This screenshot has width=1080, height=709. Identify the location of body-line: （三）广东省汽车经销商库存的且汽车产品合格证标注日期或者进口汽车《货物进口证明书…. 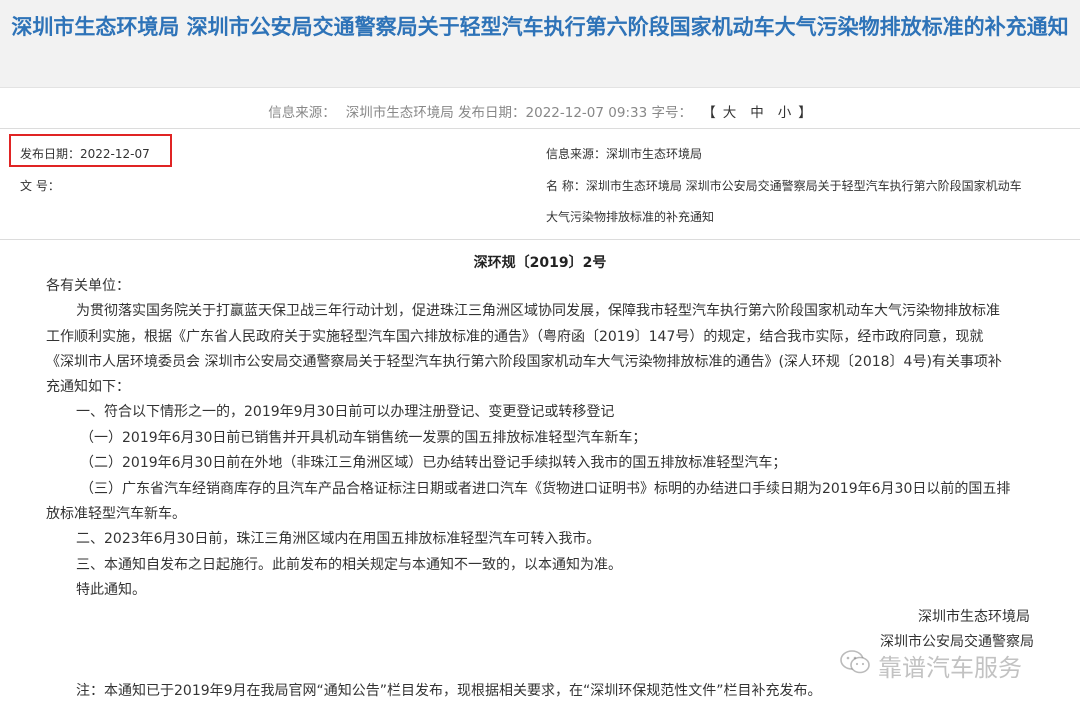
(545, 489).